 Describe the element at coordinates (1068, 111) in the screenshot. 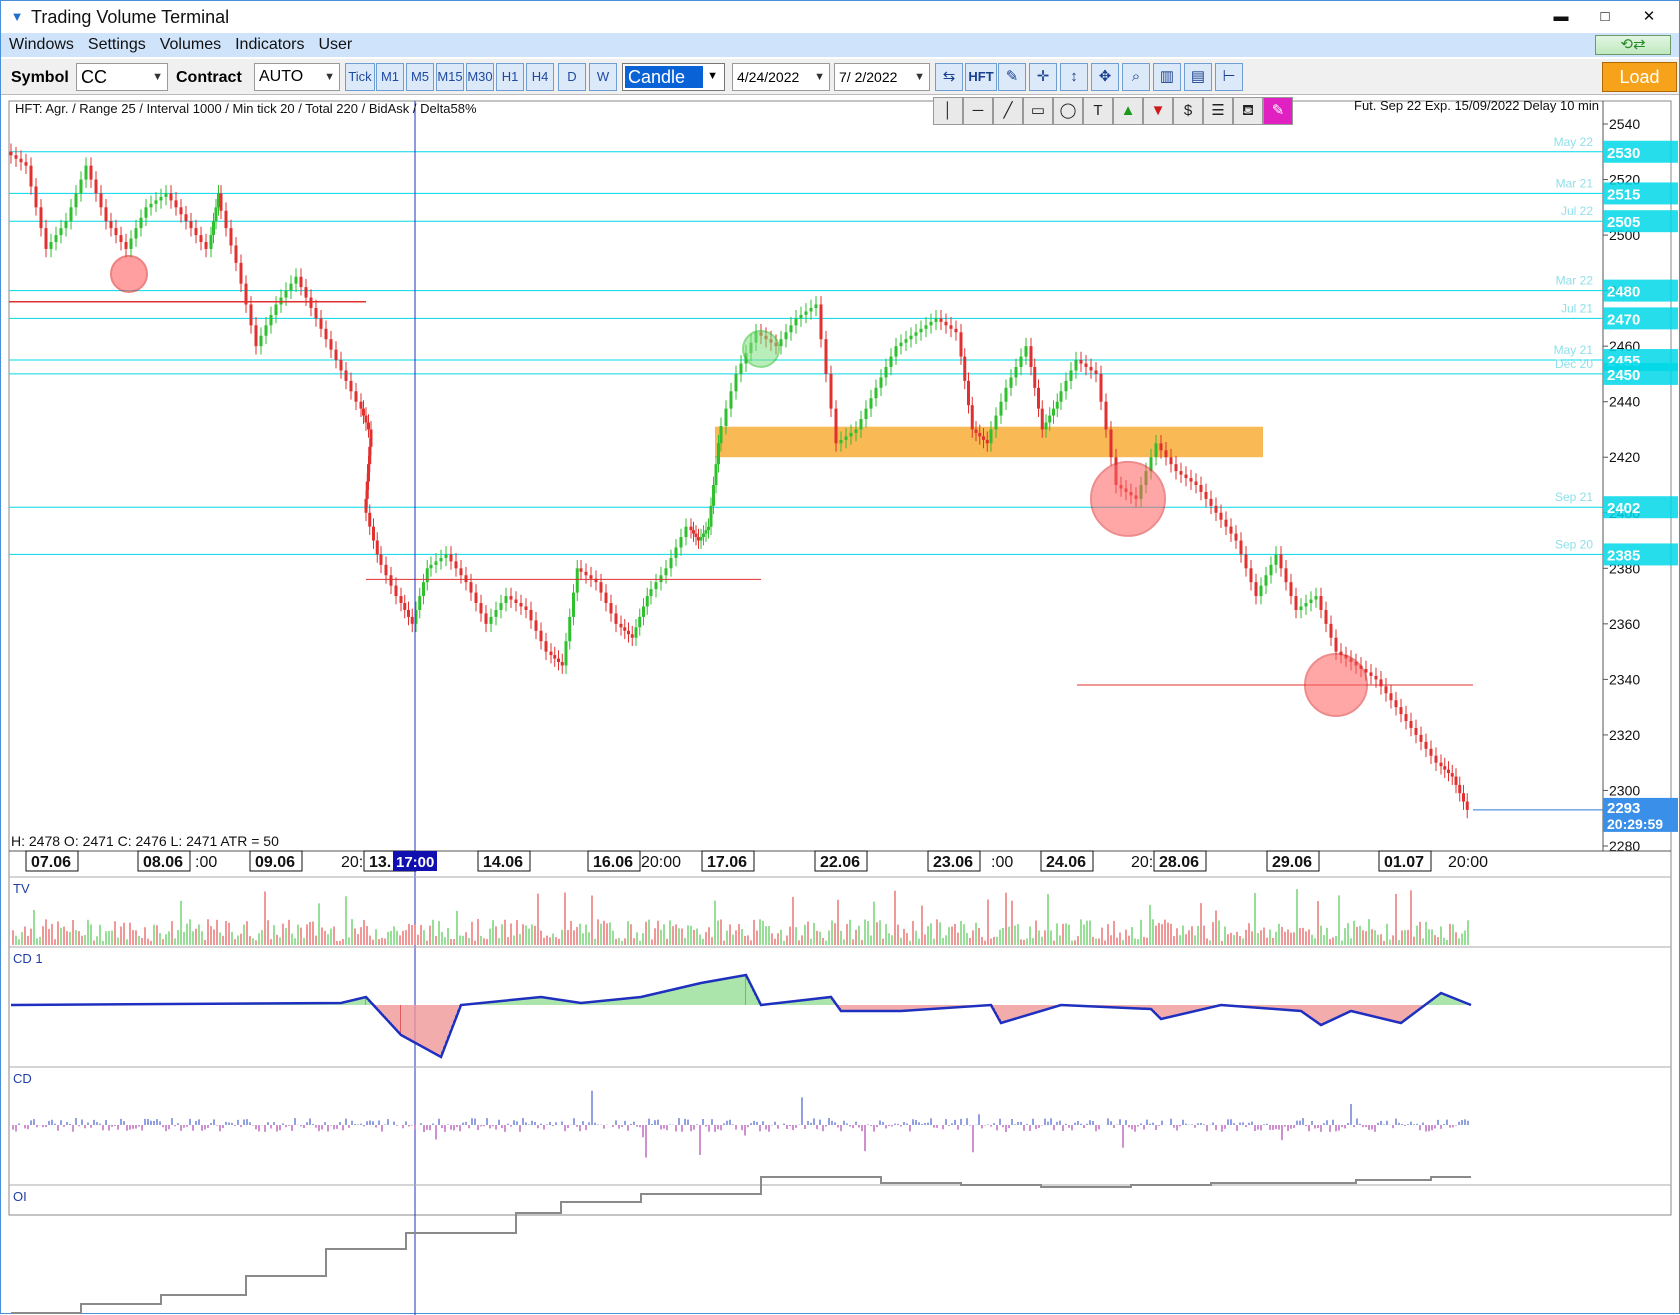

I see `ellipse-icon: ◯` at that location.